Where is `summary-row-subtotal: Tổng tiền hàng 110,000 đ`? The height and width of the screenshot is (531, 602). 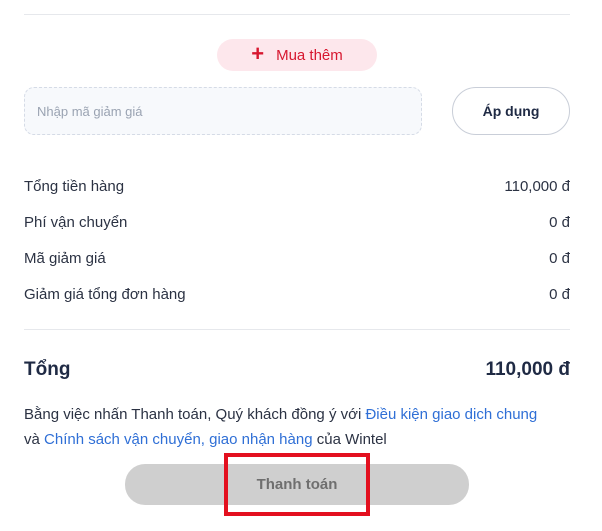 summary-row-subtotal: Tổng tiền hàng 110,000 đ is located at coordinates (297, 186).